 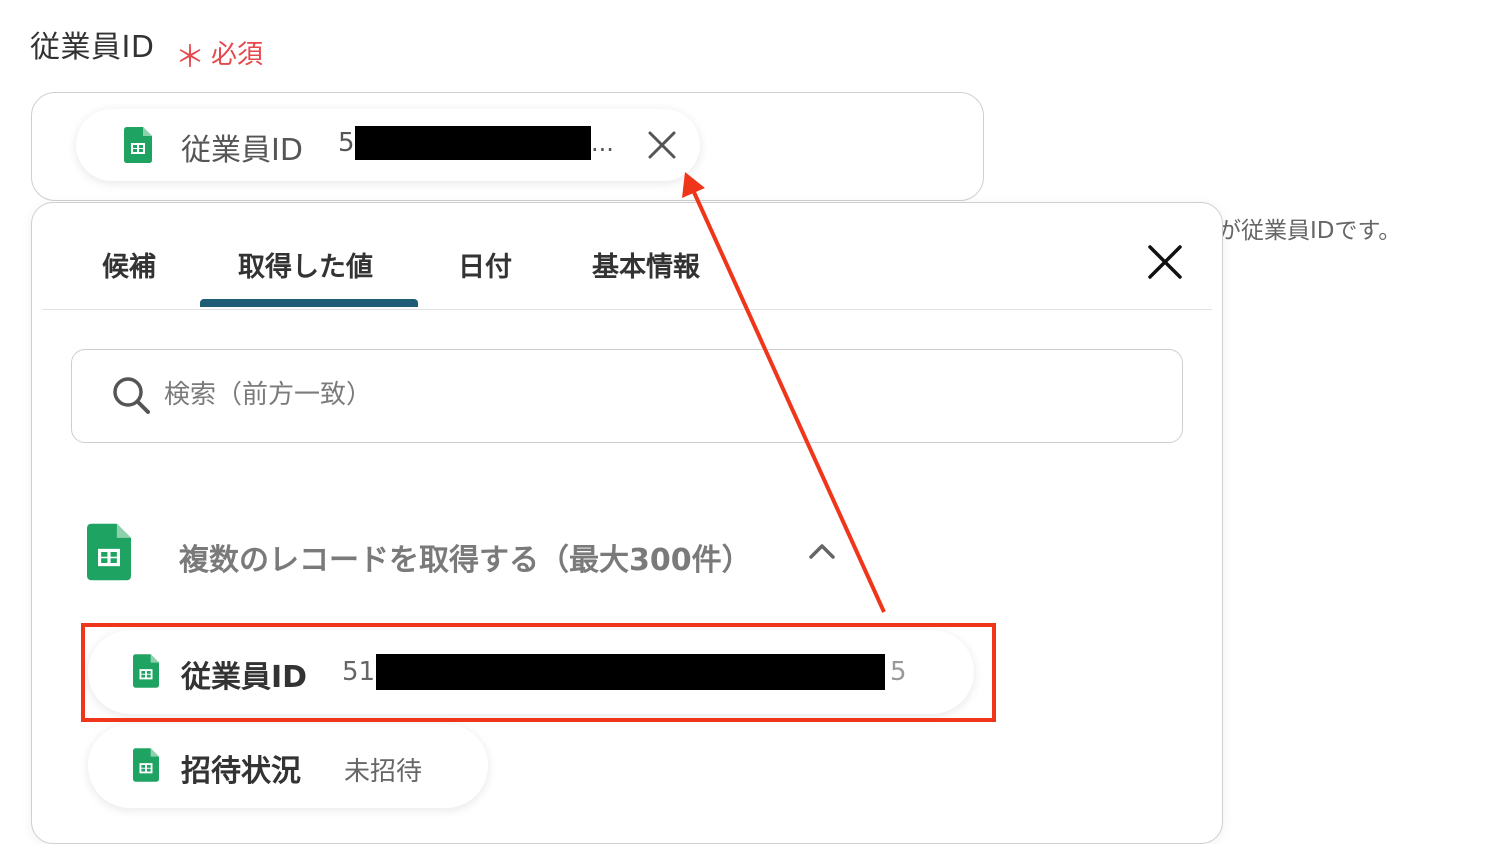 I want to click on chip-value: 5, so click(x=346, y=143).